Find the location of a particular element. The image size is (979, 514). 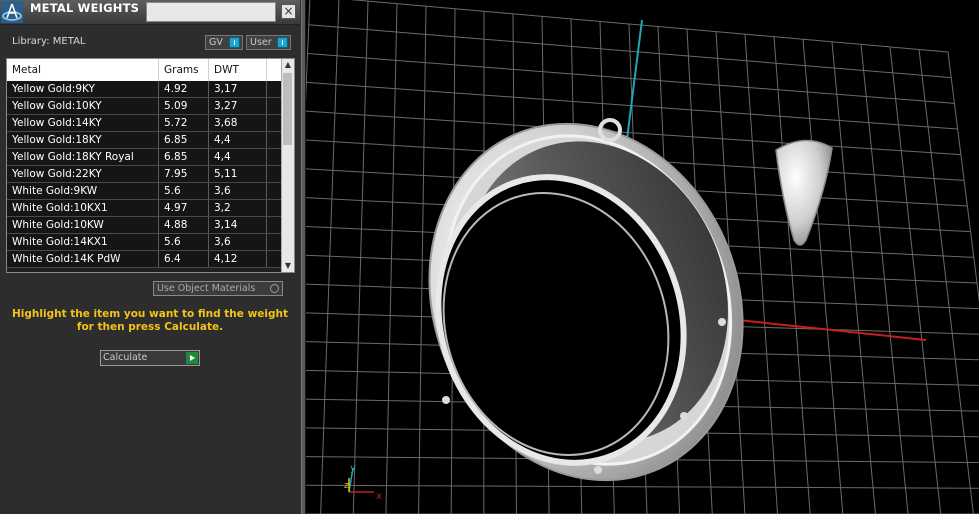

table-row: Yellow Gold:18KY Royal 6.85 4,4 is located at coordinates (145, 157).